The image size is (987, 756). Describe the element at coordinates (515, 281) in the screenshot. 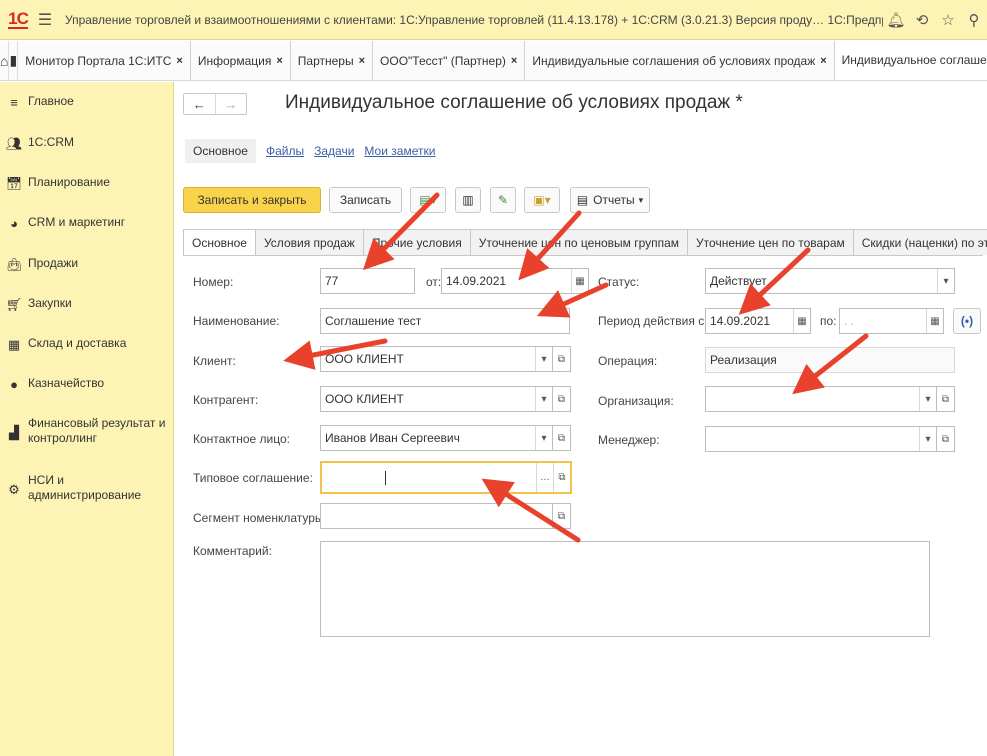

I see `date-field: 14.09.2021 ▦` at that location.